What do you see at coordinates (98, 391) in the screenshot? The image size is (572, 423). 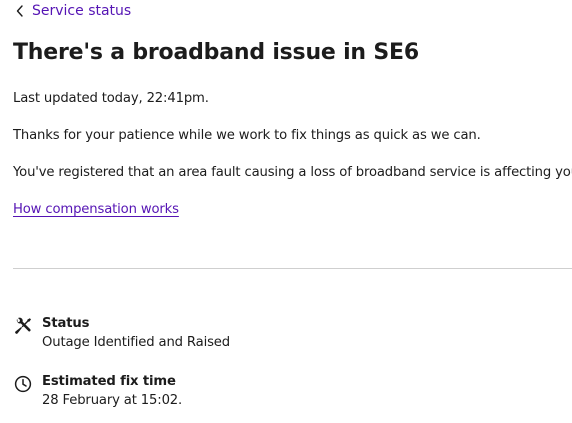 I see `estimated-fix-row: Estimated fix time 28 February at 15:02.` at bounding box center [98, 391].